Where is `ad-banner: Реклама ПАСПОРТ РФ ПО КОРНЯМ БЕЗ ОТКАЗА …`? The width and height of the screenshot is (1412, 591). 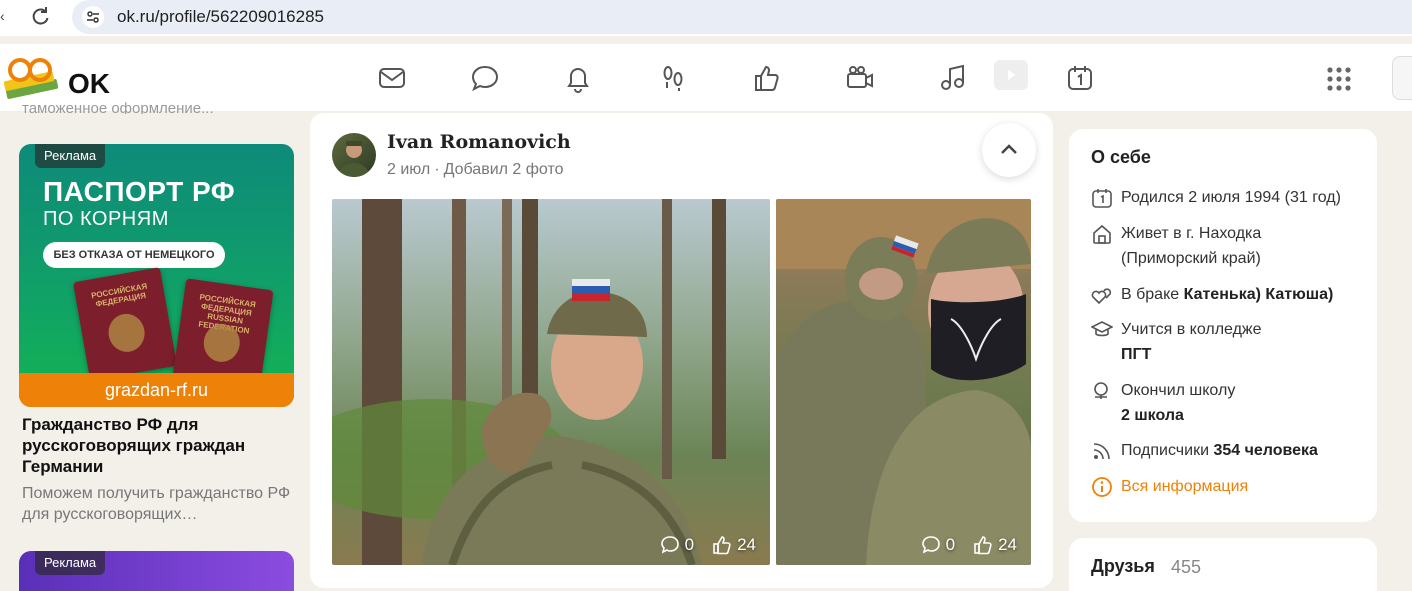 ad-banner: Реклама ПАСПОРТ РФ ПО КОРНЯМ БЕЗ ОТКАЗА … is located at coordinates (156, 275).